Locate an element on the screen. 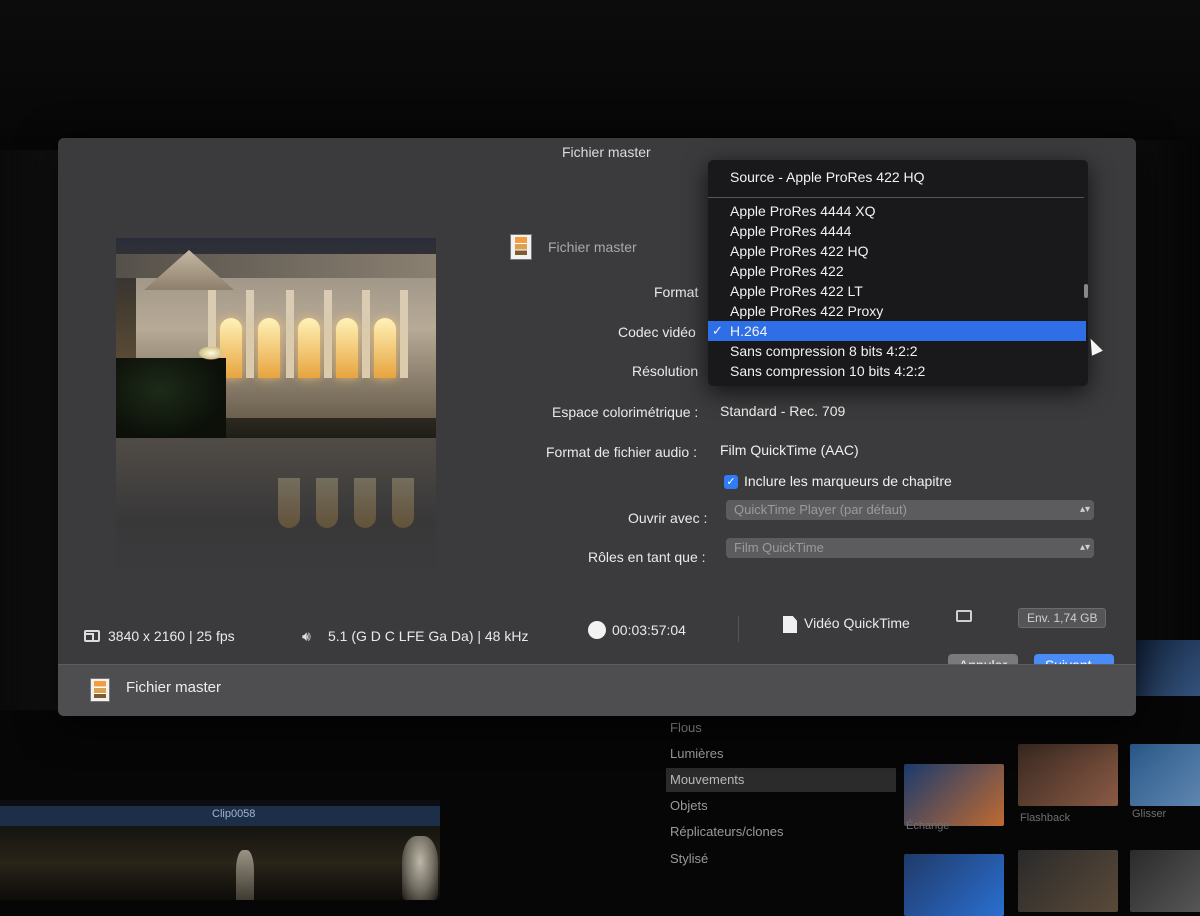  preview-trees is located at coordinates (171, 398).